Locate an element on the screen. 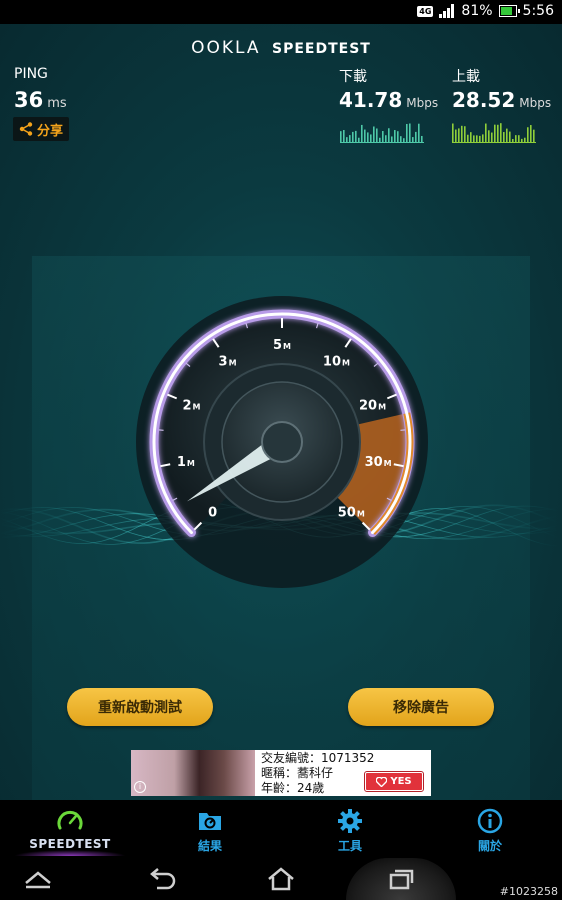 The height and width of the screenshot is (900, 562). tab-results-label: 結果 is located at coordinates (209, 846).